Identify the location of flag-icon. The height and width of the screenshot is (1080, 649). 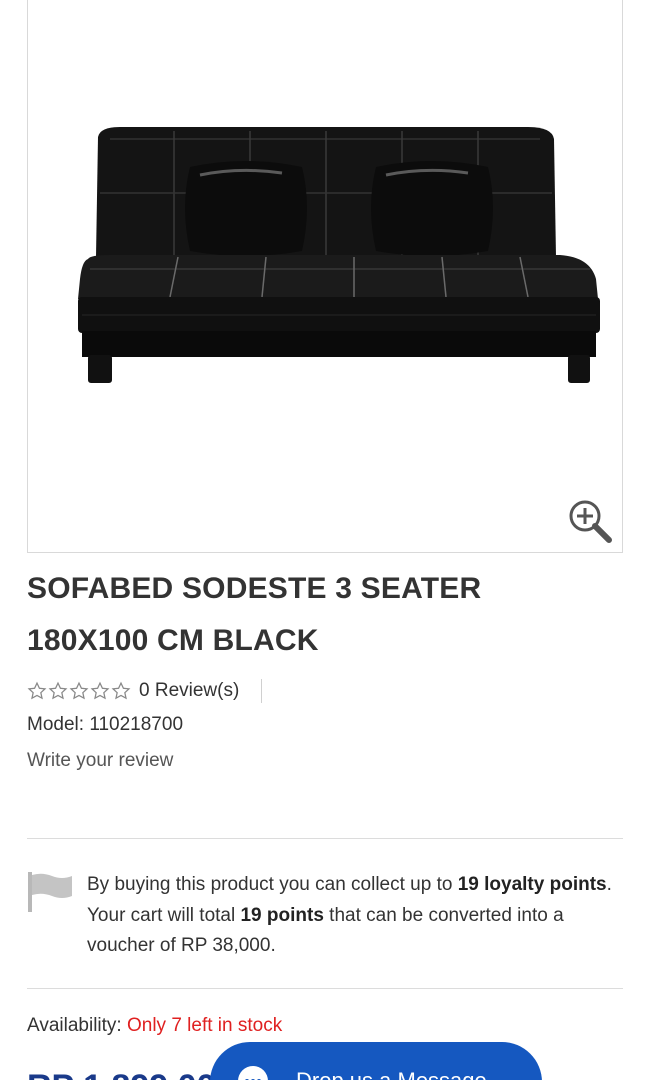
(50, 892).